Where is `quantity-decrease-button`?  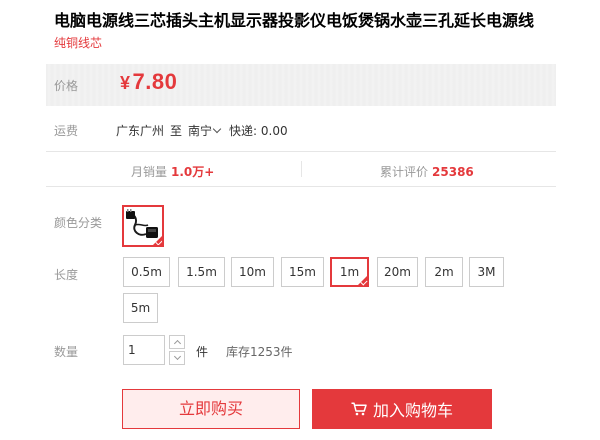 quantity-decrease-button is located at coordinates (177, 358).